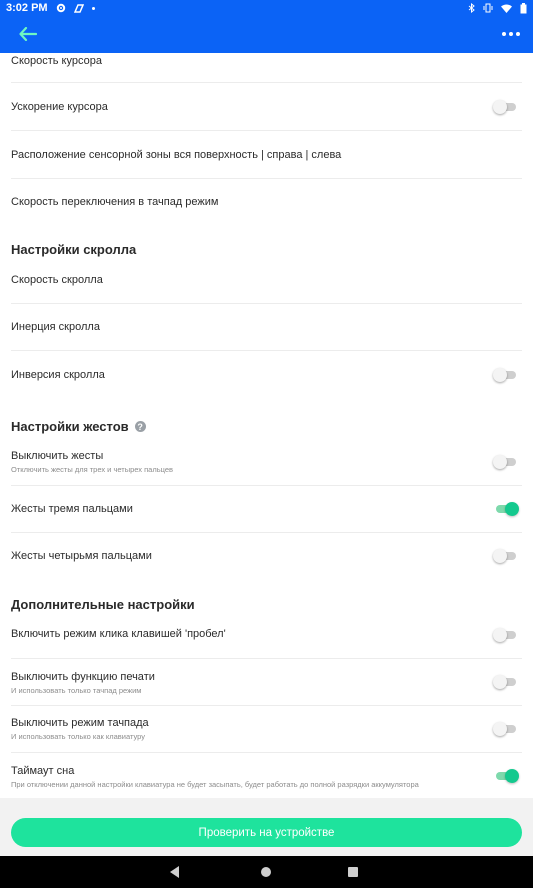 Image resolution: width=533 pixels, height=888 pixels. What do you see at coordinates (504, 729) in the screenshot?
I see `disable-touchpad-toggle` at bounding box center [504, 729].